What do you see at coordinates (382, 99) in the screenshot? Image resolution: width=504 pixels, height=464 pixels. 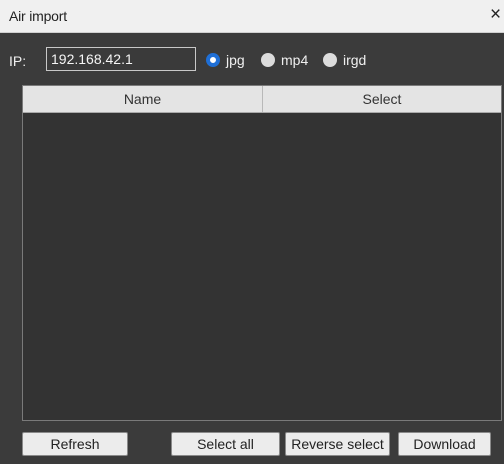 I see `column-header-select: Select` at bounding box center [382, 99].